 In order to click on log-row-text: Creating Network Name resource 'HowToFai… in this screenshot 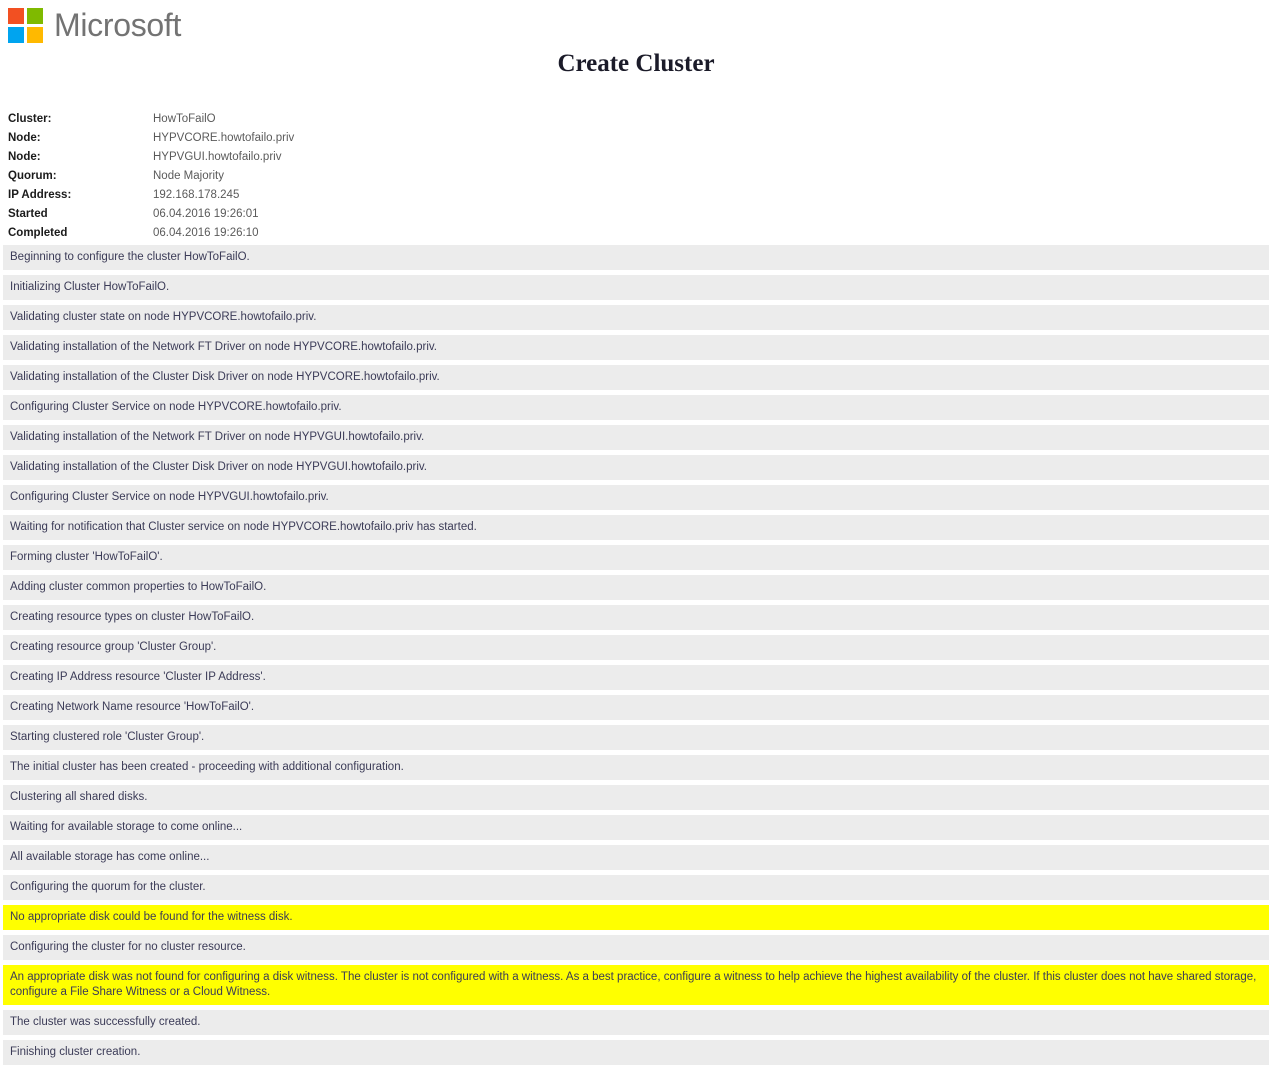, I will do `click(132, 707)`.